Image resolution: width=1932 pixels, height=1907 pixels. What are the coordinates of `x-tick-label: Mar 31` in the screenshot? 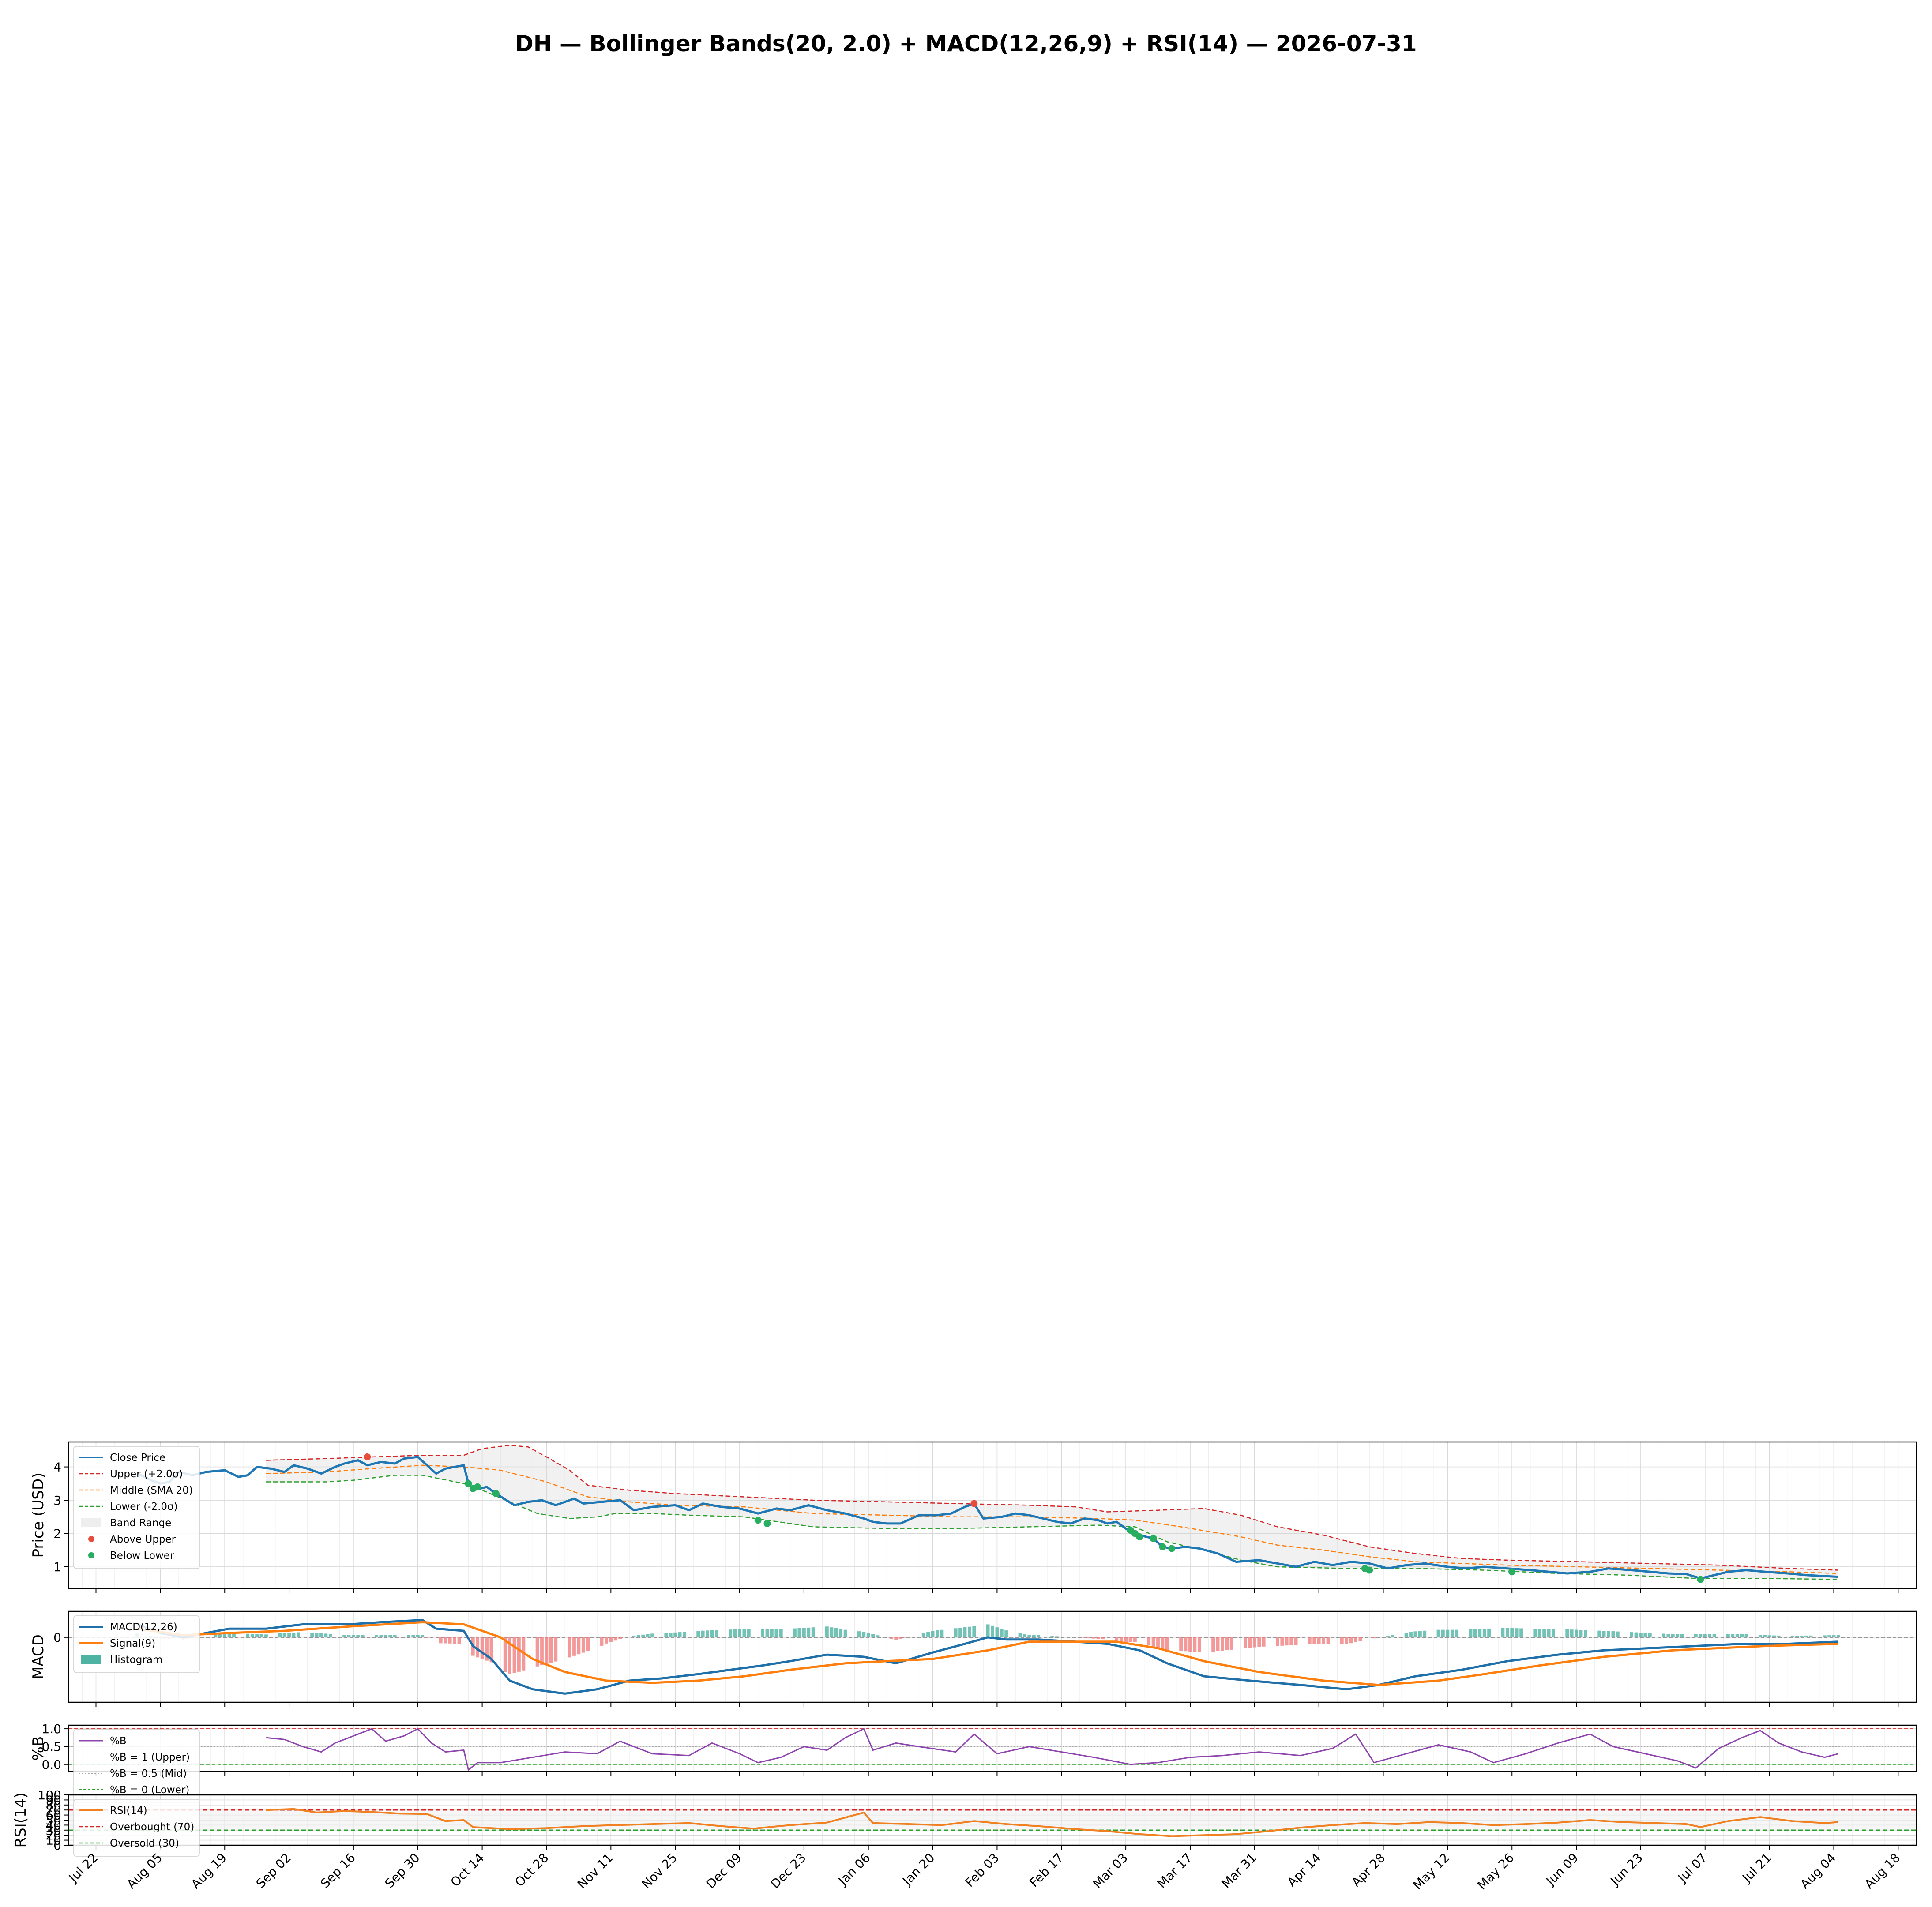 It's located at (1239, 1871).